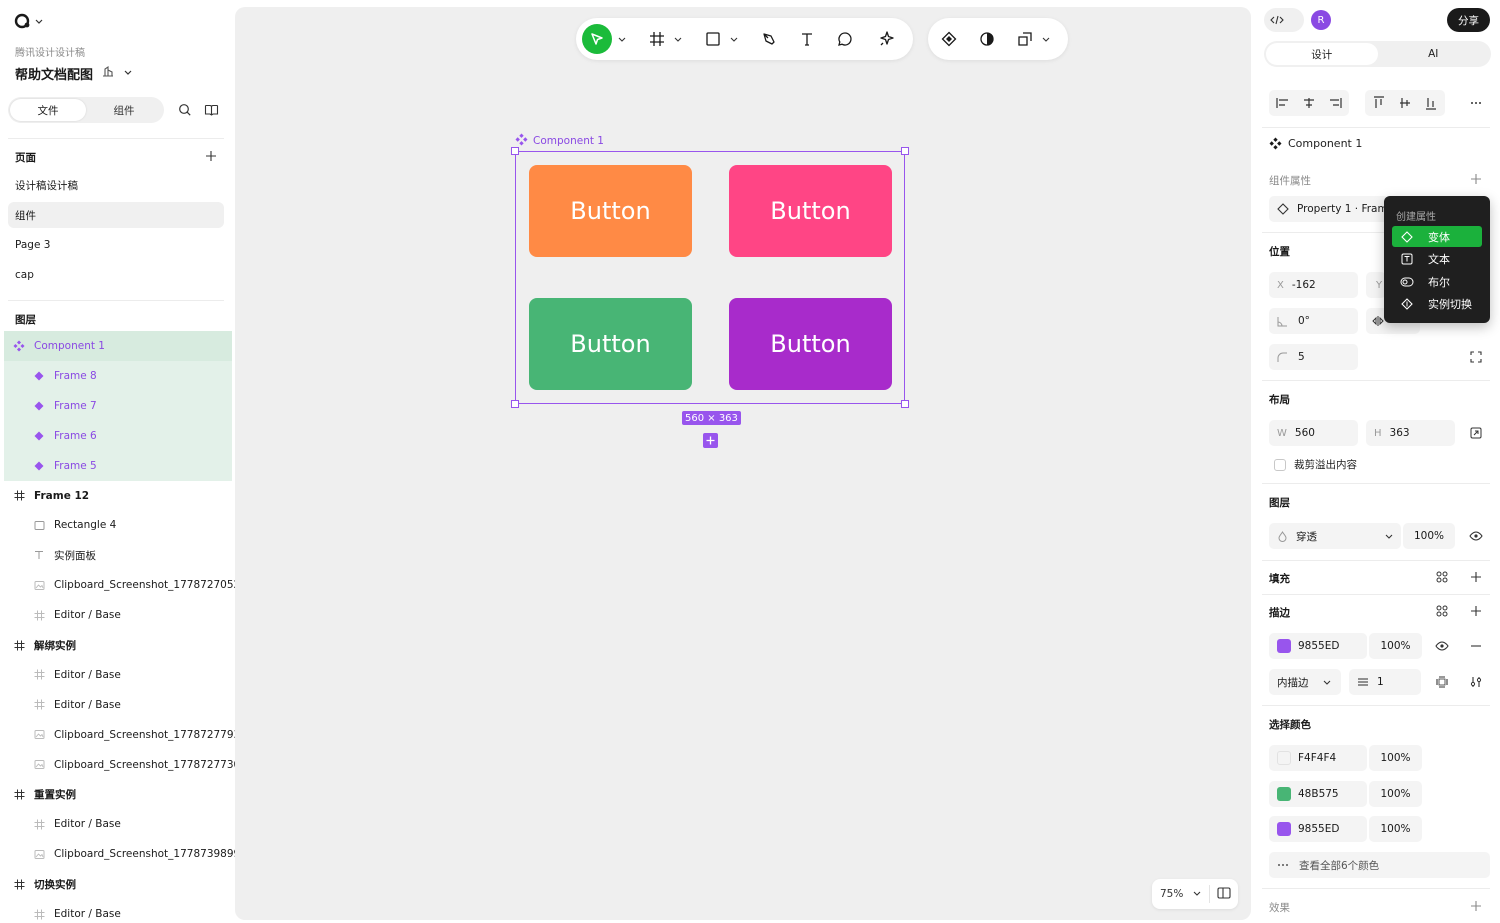 The height and width of the screenshot is (923, 1500). Describe the element at coordinates (710, 277) in the screenshot. I see `selection-box` at that location.